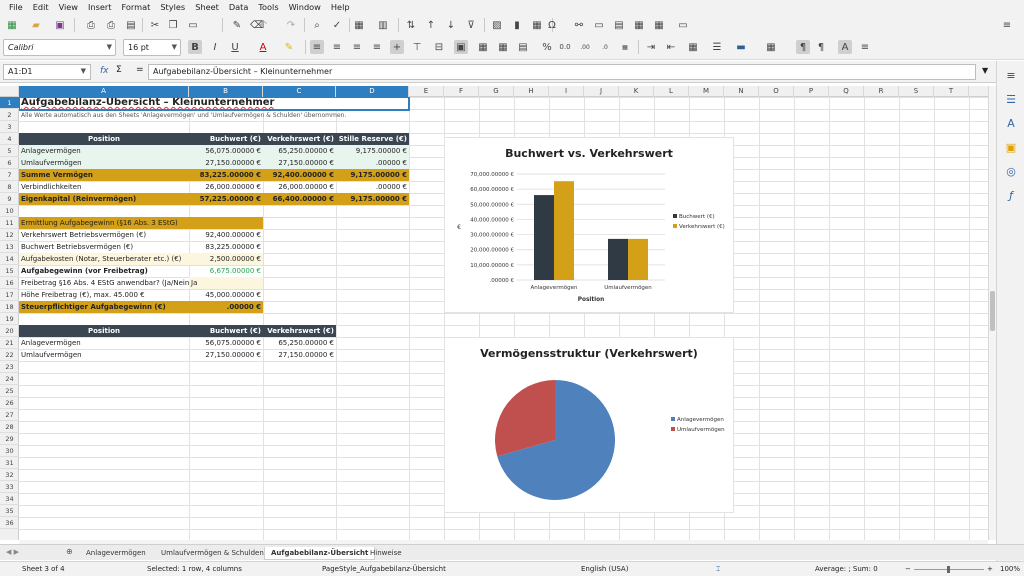 This screenshot has width=1024, height=576. Describe the element at coordinates (693, 47) in the screenshot. I see `borders-icon: ▦` at that location.